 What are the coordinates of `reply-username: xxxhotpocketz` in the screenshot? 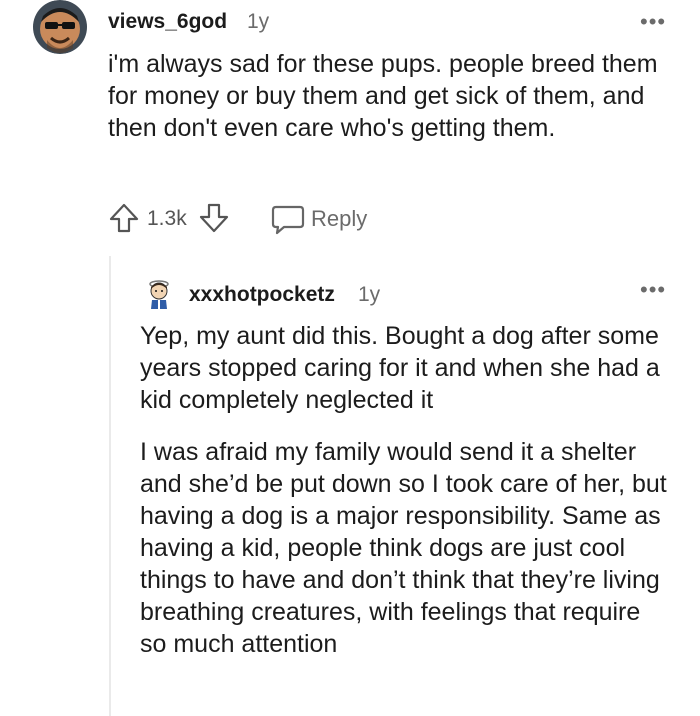 It's located at (262, 295).